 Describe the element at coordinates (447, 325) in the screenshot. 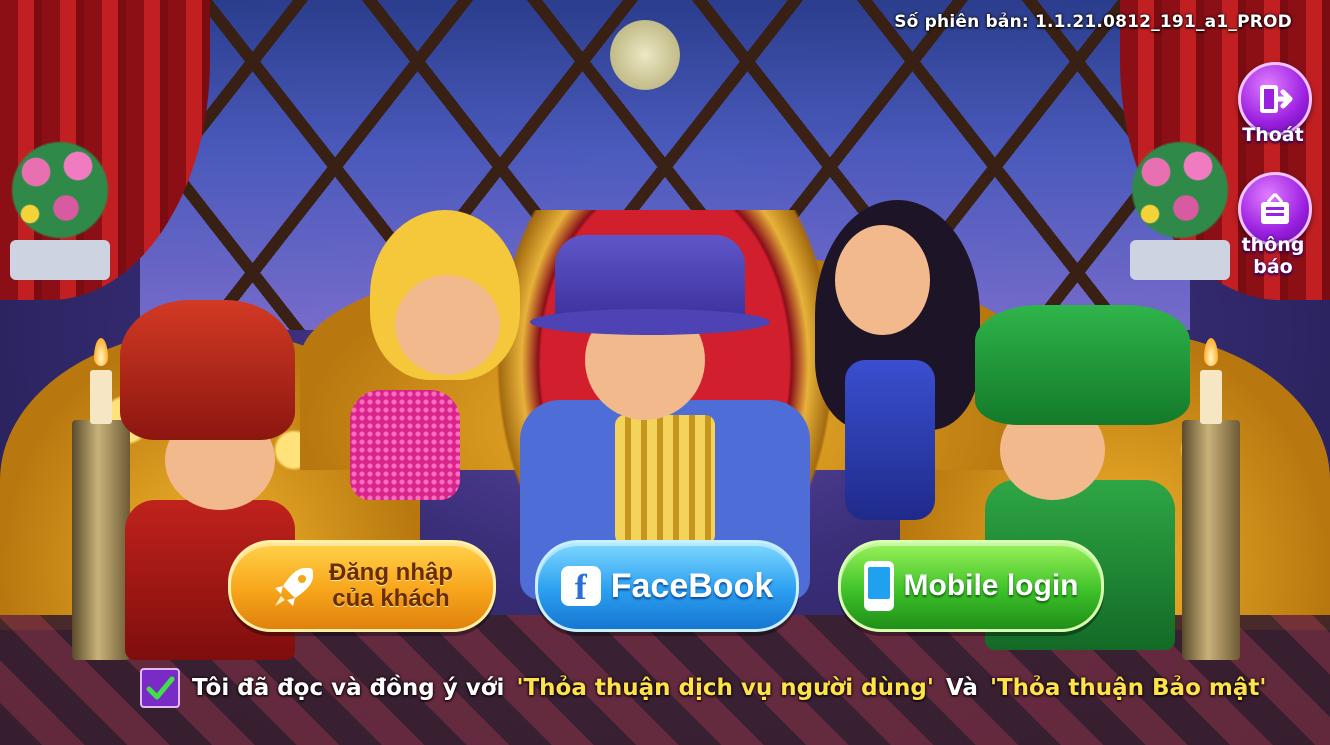

I see `blonde-girl-face` at that location.